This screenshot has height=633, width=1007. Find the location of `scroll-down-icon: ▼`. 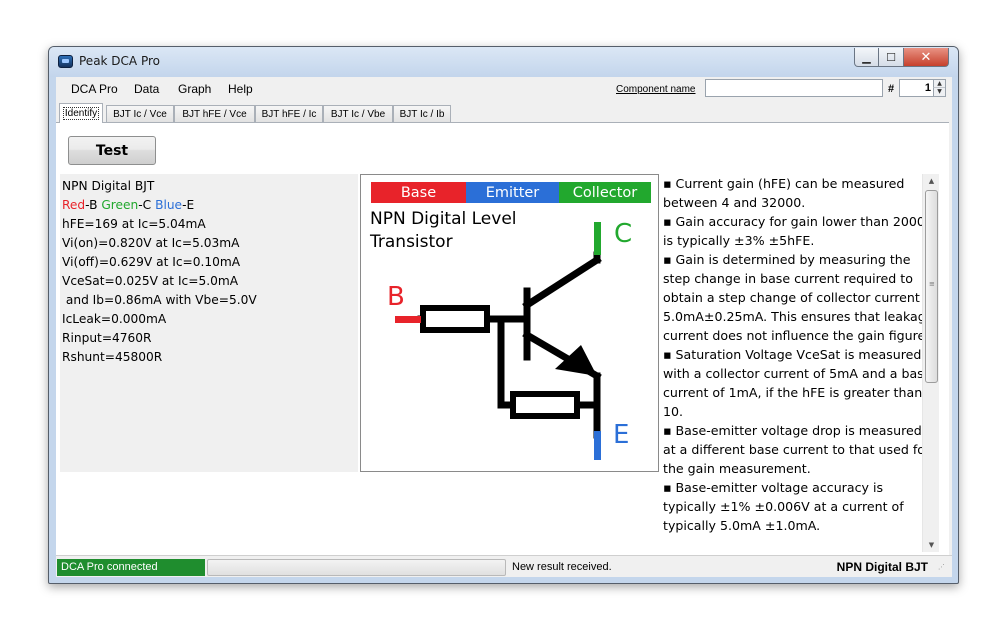

scroll-down-icon: ▼ is located at coordinates (931, 545).